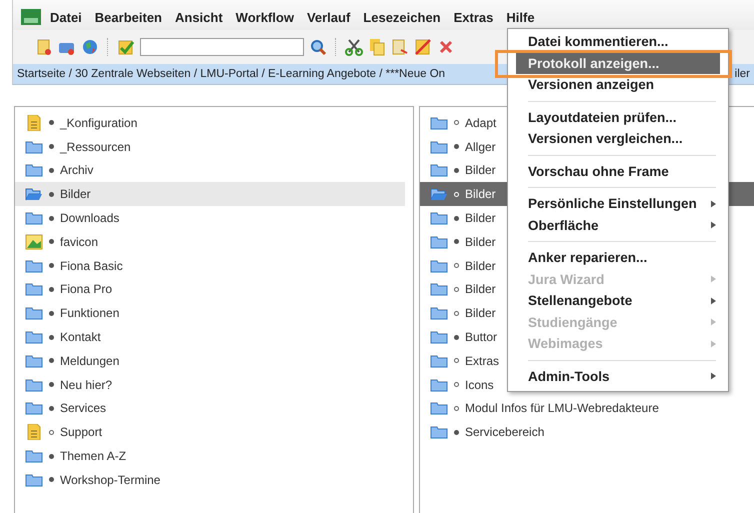 The width and height of the screenshot is (754, 513). What do you see at coordinates (91, 265) in the screenshot?
I see `tree-item-label: Fiona Basic` at bounding box center [91, 265].